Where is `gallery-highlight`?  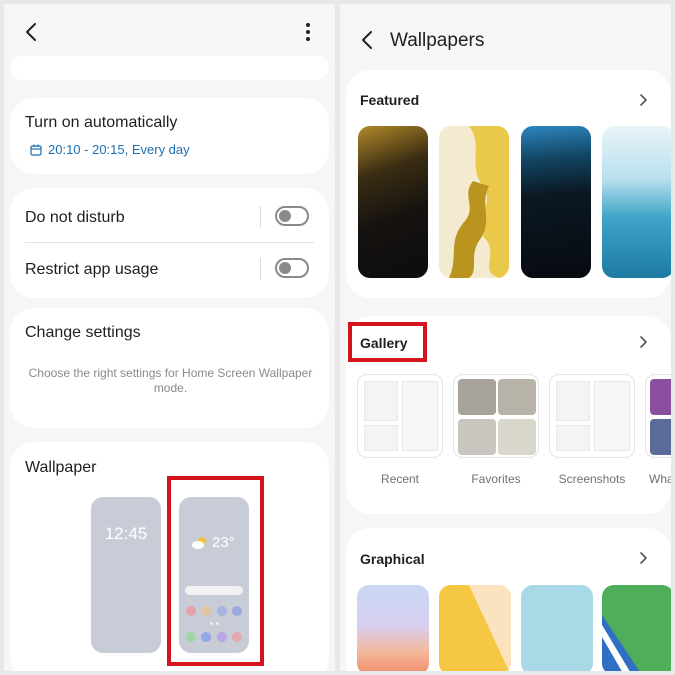
gallery-highlight is located at coordinates (387, 342).